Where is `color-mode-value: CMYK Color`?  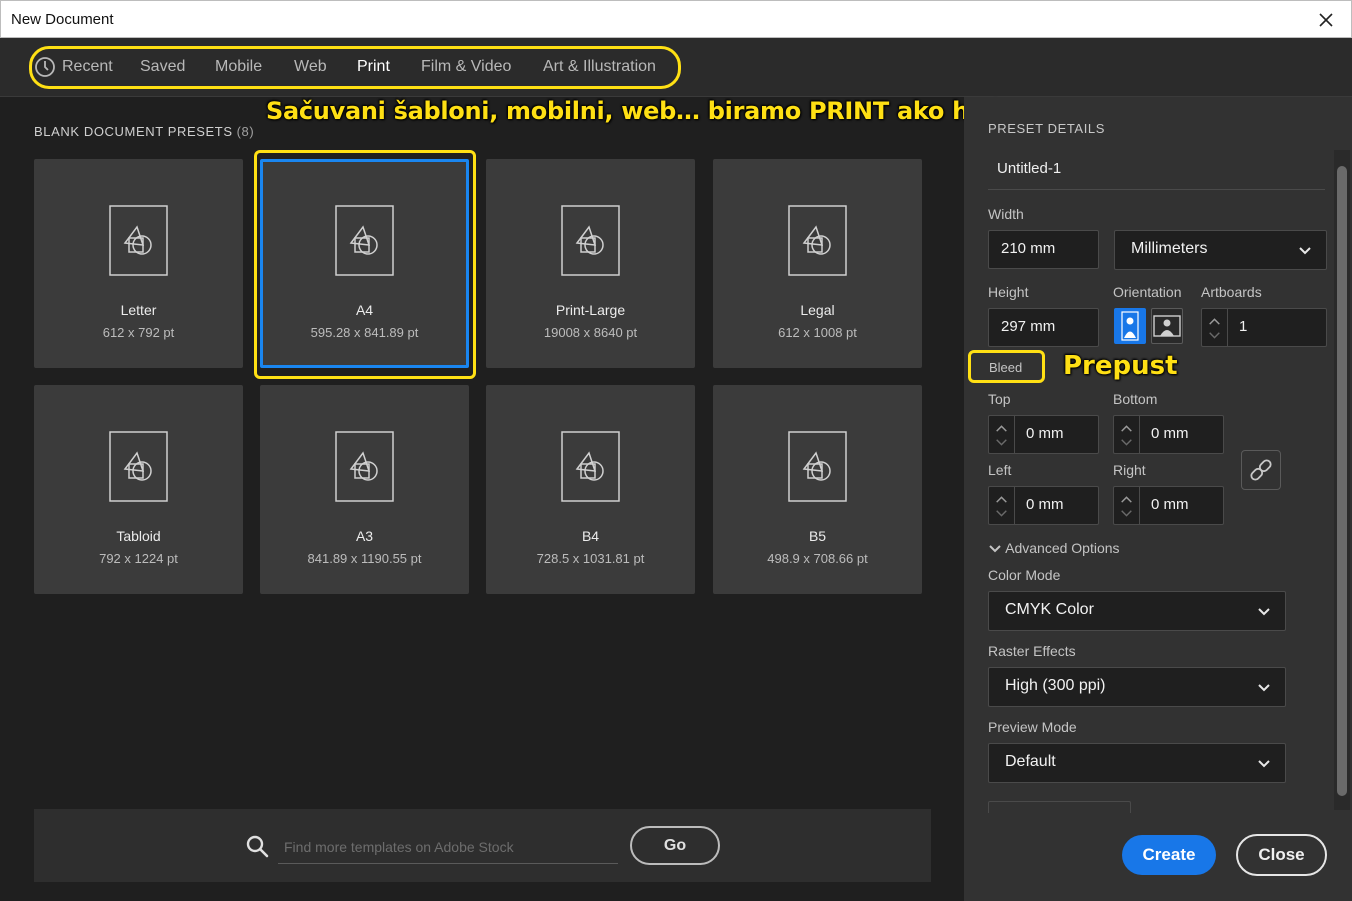 color-mode-value: CMYK Color is located at coordinates (1049, 609).